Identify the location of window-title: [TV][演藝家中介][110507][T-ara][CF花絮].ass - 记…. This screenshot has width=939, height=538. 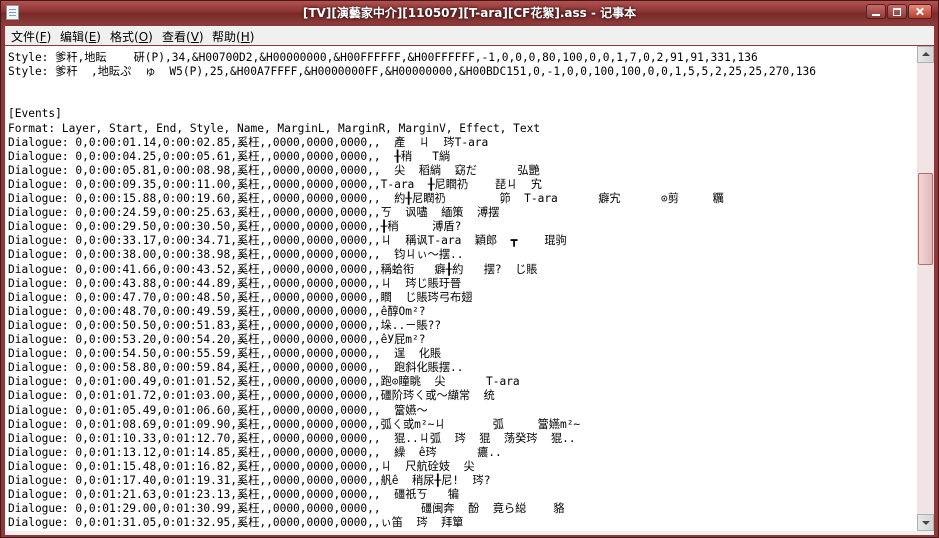
(469, 13).